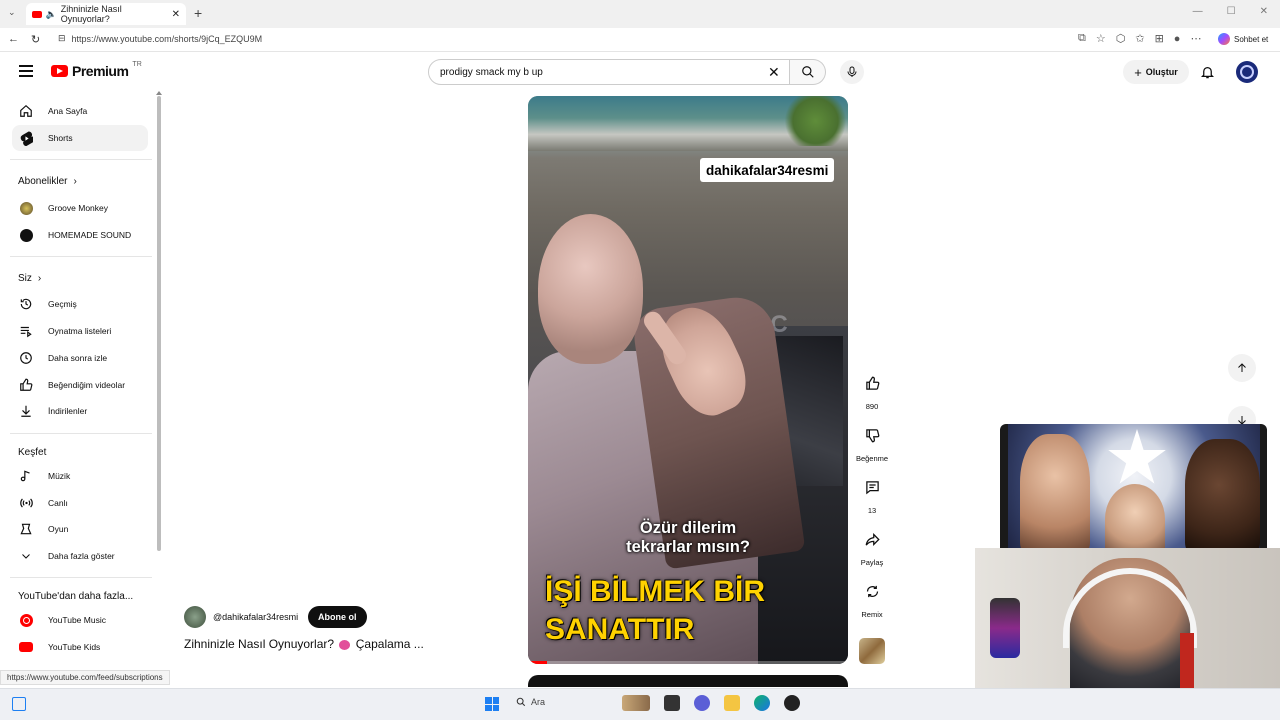  I want to click on notifications-button, so click(1207, 74).